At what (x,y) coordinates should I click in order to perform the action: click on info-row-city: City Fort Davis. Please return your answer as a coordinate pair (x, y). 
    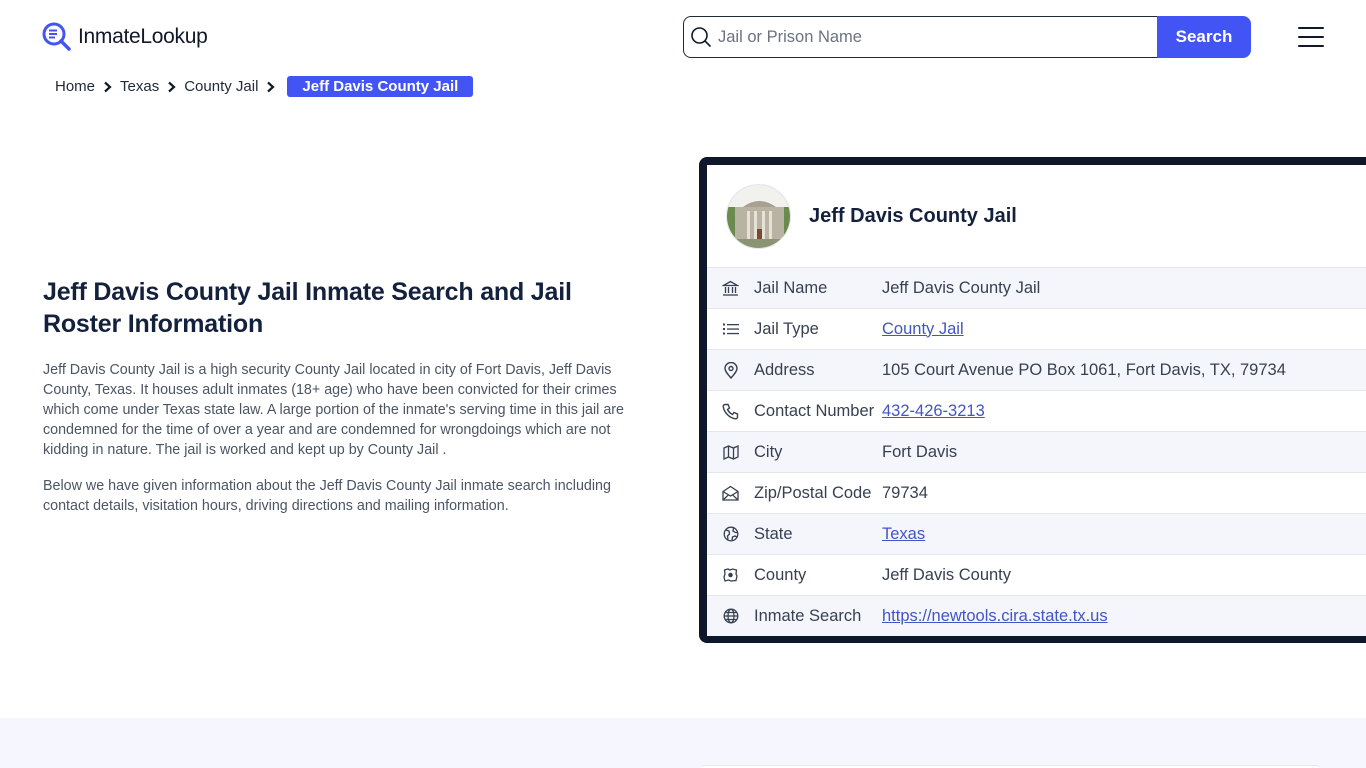
    Looking at the image, I should click on (1036, 451).